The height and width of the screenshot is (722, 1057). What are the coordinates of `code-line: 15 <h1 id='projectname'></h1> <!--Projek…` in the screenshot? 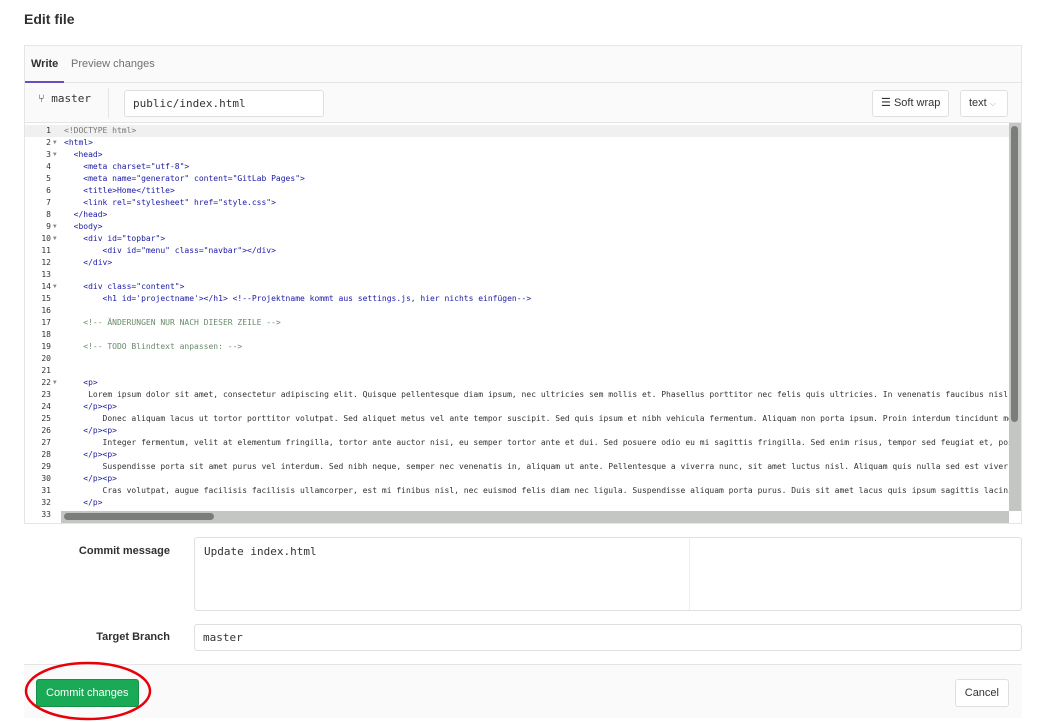 It's located at (517, 299).